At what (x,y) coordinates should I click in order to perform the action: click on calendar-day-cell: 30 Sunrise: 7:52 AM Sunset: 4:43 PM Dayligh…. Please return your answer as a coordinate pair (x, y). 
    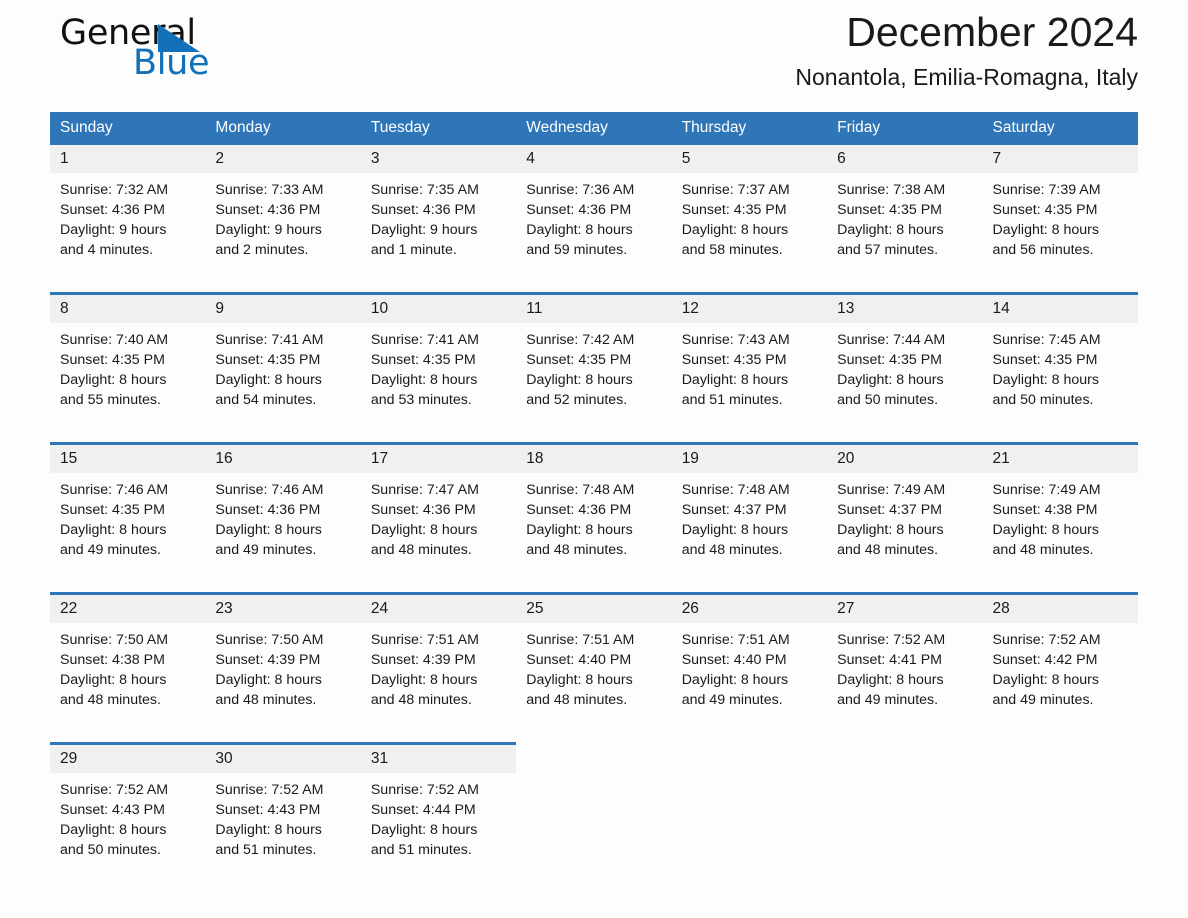
    Looking at the image, I should click on (283, 809).